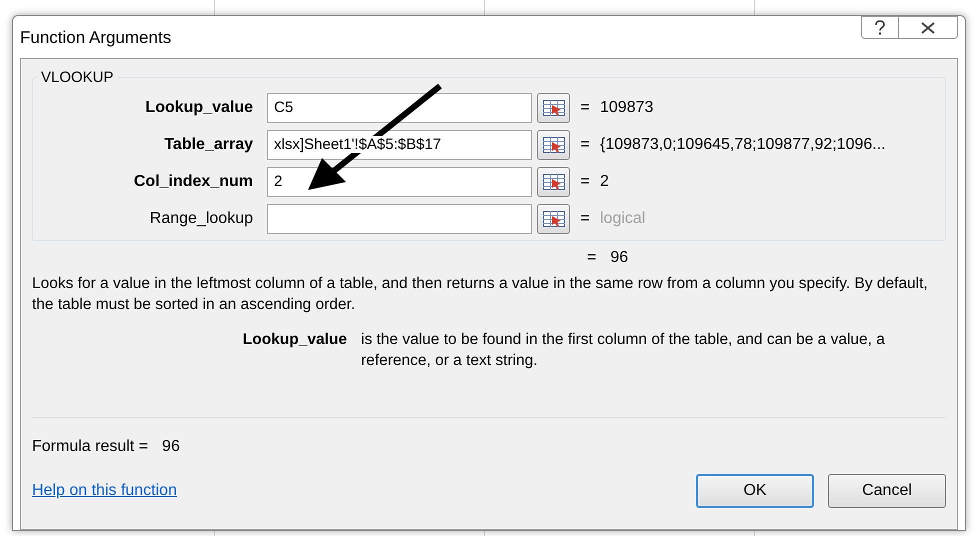 This screenshot has width=975, height=536. I want to click on close-icon, so click(928, 28).